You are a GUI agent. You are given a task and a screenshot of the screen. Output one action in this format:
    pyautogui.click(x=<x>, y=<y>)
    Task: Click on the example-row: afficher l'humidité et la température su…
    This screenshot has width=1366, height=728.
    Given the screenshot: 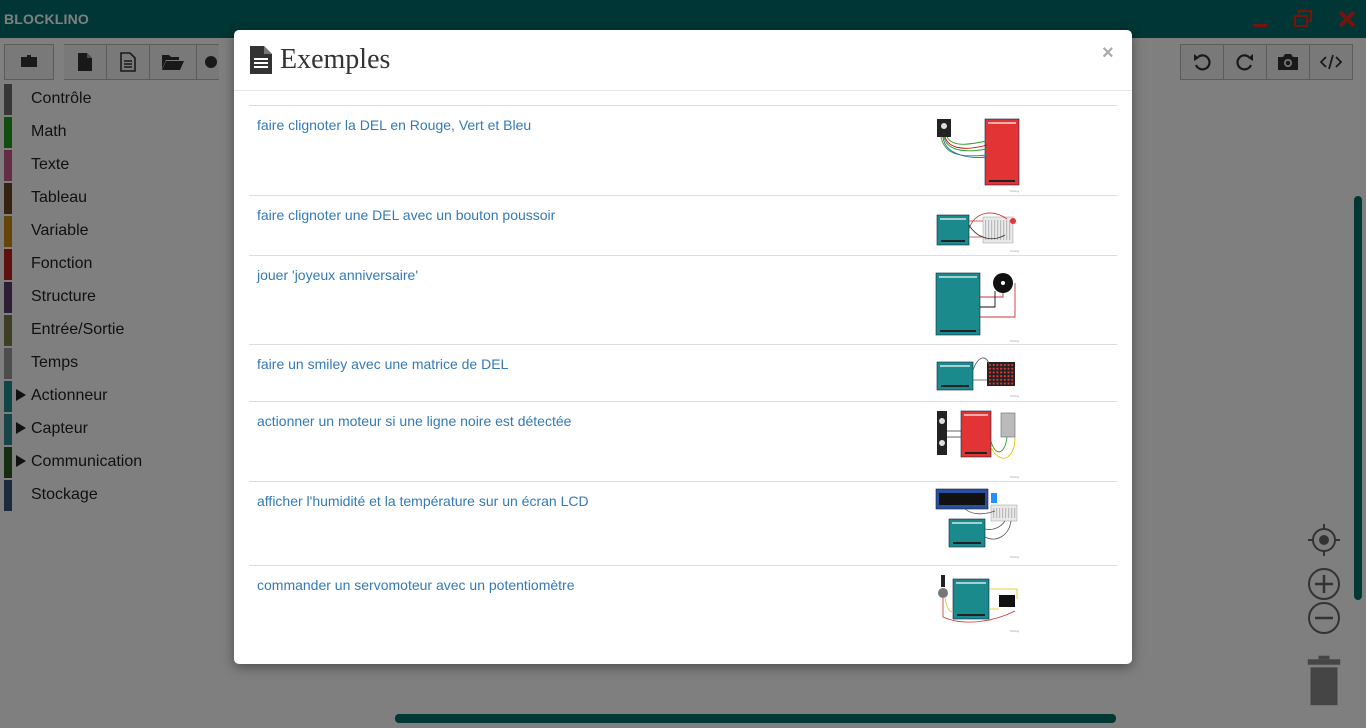 What is the action you would take?
    pyautogui.click(x=683, y=523)
    